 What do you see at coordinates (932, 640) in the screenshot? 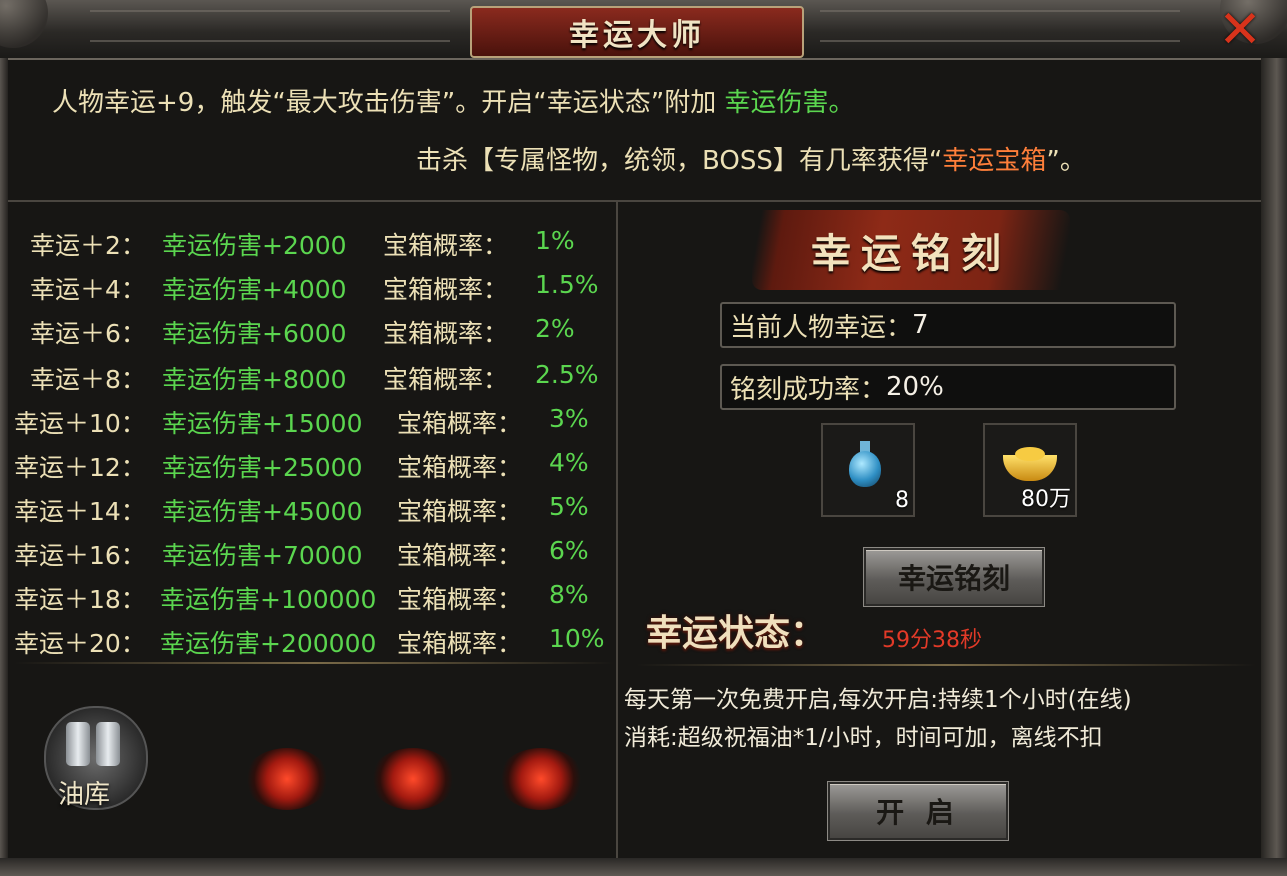
I see `luck-status-timer: 59分38秒` at bounding box center [932, 640].